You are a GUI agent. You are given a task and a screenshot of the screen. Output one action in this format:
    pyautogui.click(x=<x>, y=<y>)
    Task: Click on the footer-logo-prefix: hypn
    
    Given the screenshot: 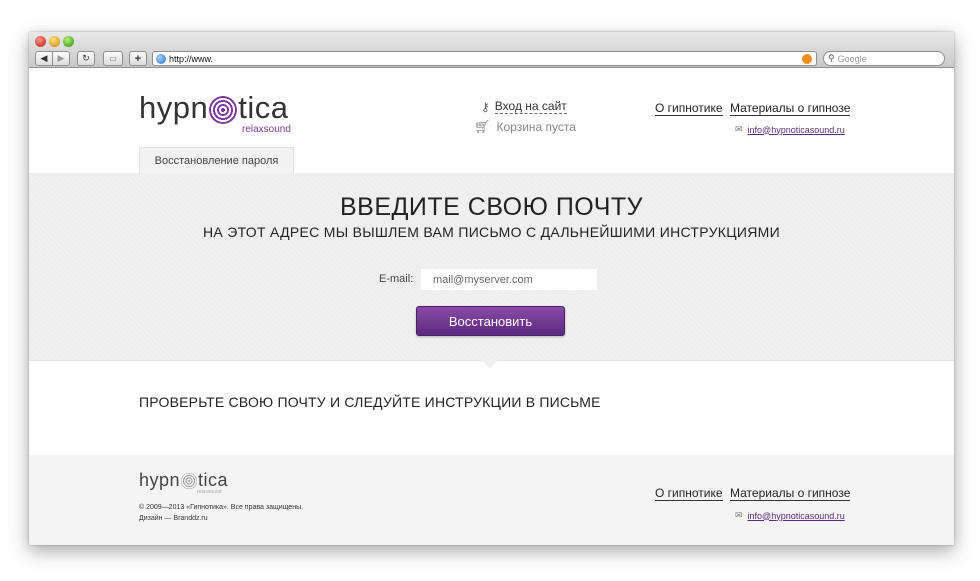 What is the action you would take?
    pyautogui.click(x=160, y=479)
    